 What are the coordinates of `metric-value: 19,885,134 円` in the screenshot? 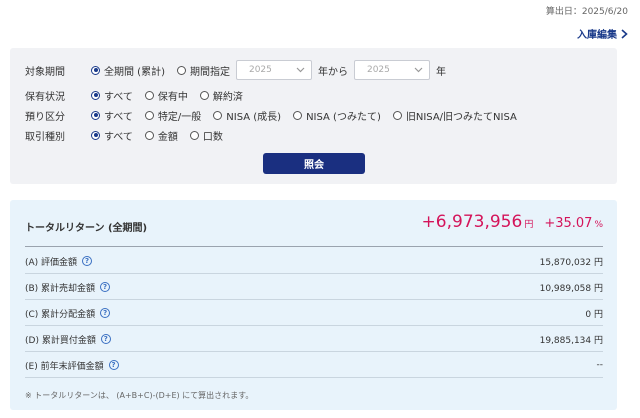 It's located at (571, 340).